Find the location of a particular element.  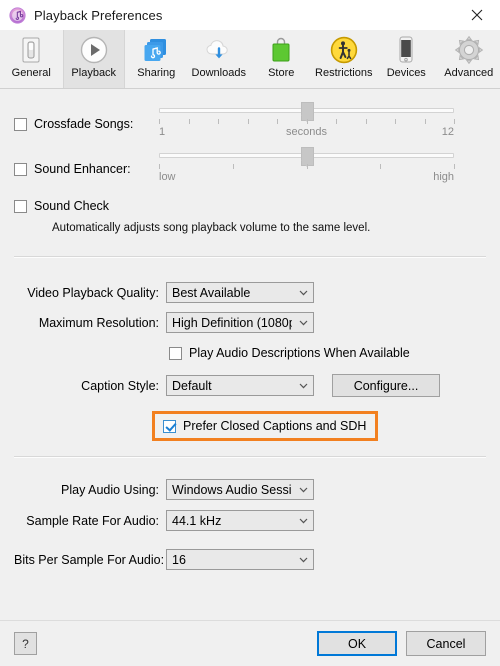

sharing-stack-icon is located at coordinates (156, 50).